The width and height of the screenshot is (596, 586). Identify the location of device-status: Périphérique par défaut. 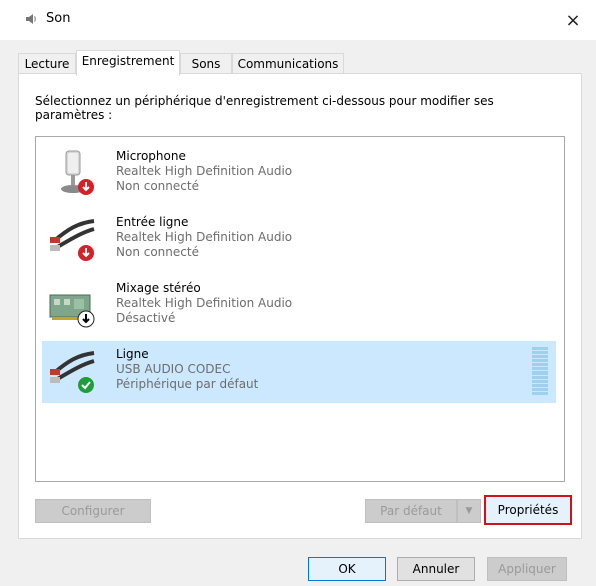
(187, 384).